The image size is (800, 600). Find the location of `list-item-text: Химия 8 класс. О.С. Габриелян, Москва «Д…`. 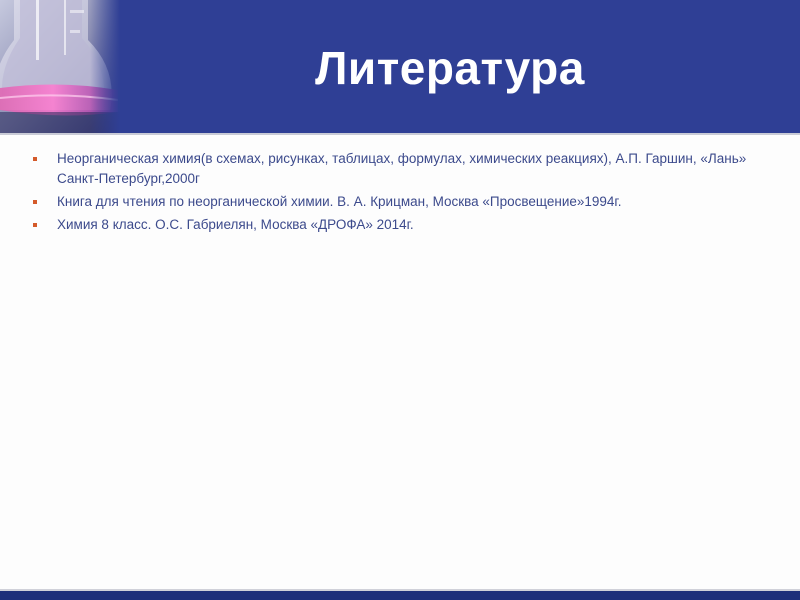

list-item-text: Химия 8 класс. О.С. Габриелян, Москва «Д… is located at coordinates (235, 224).